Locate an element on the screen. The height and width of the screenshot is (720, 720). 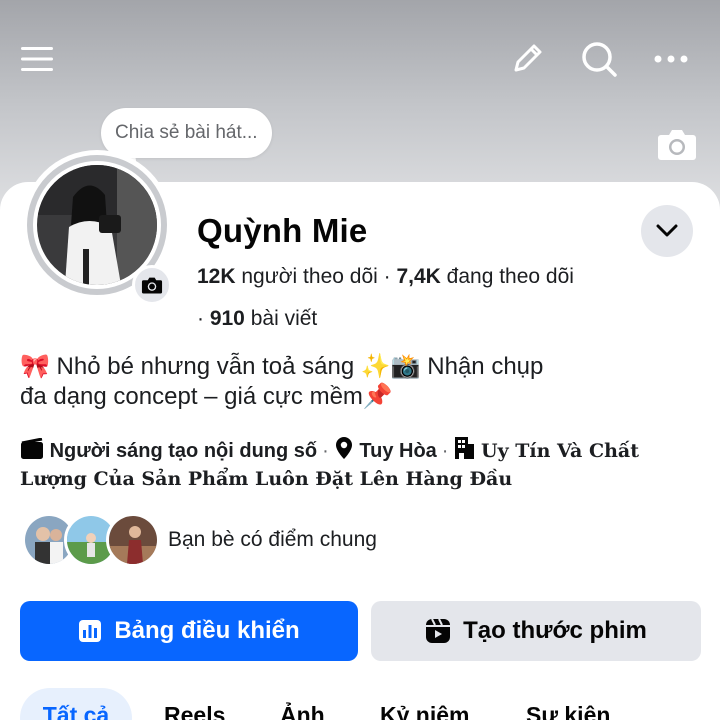
more-button is located at coordinates (671, 59).